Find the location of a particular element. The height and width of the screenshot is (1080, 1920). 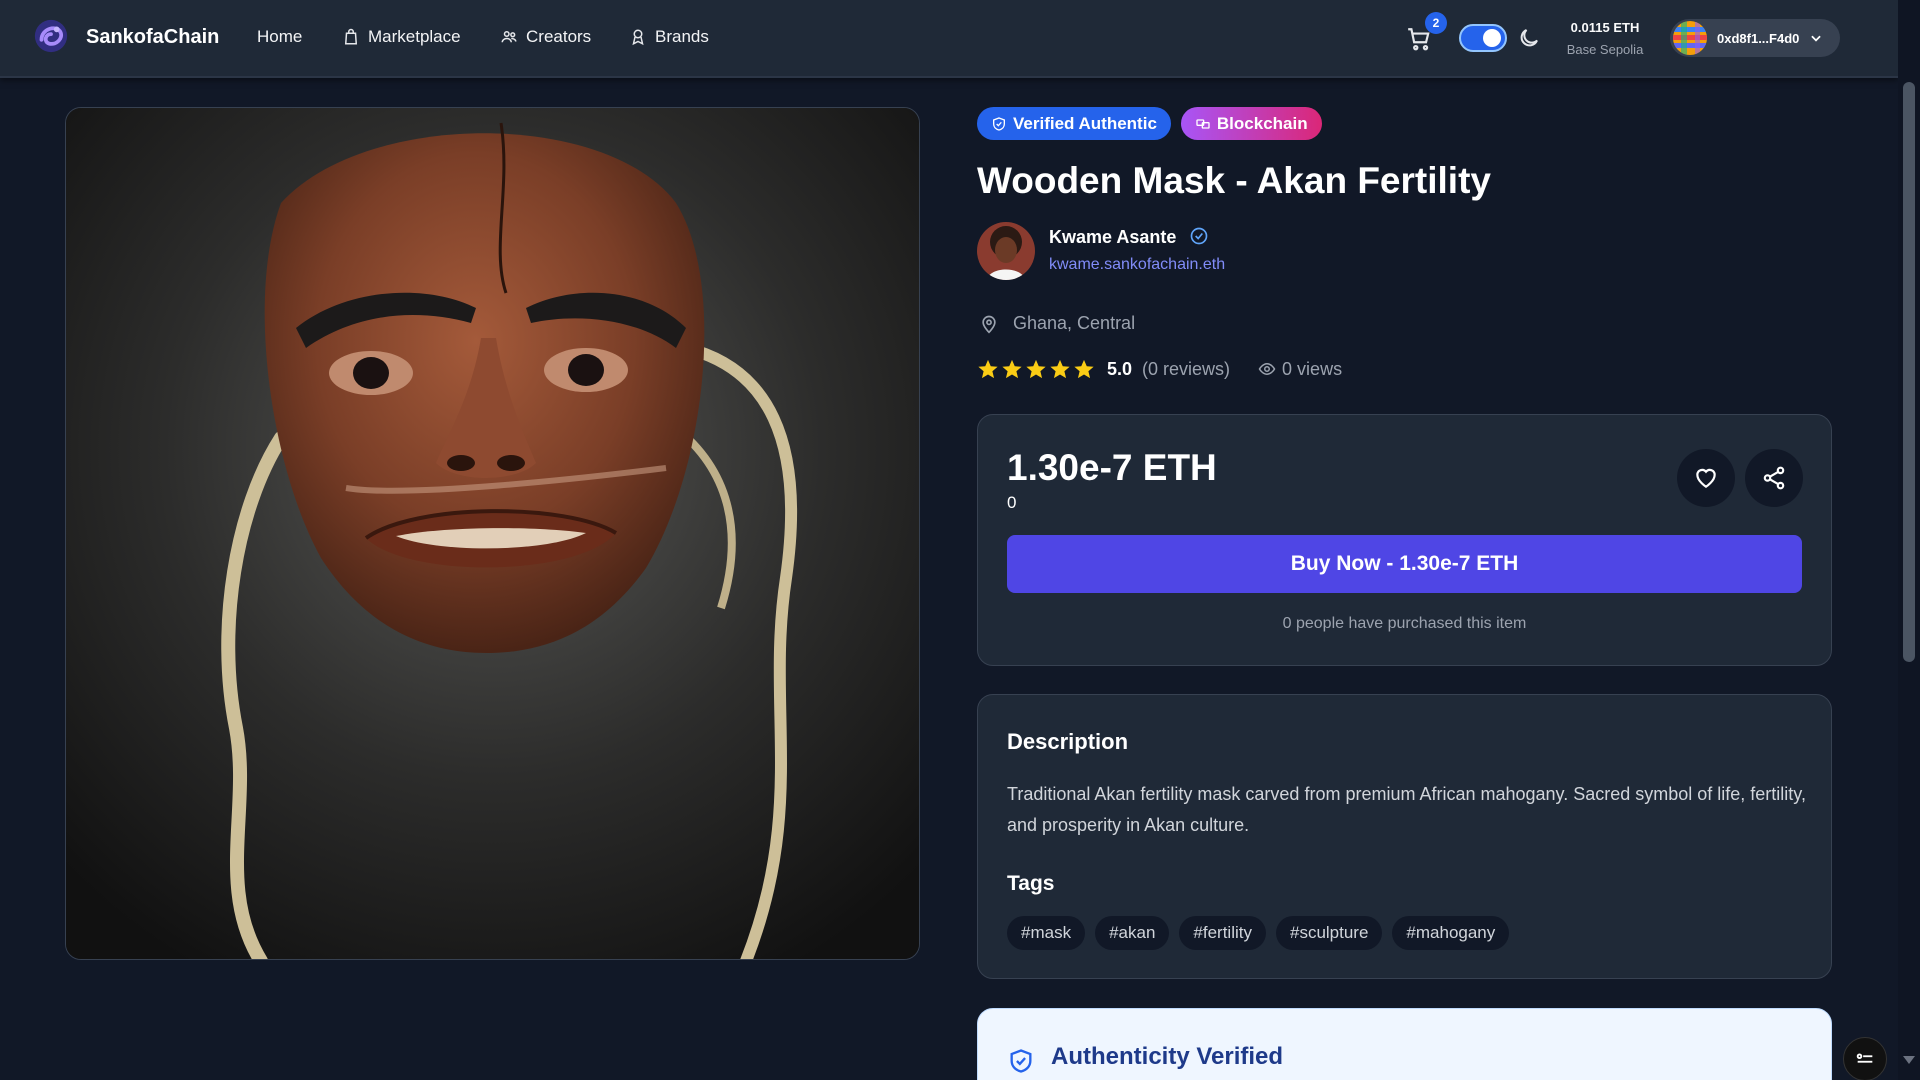

blockchain-label: Blockchain is located at coordinates (1262, 123).